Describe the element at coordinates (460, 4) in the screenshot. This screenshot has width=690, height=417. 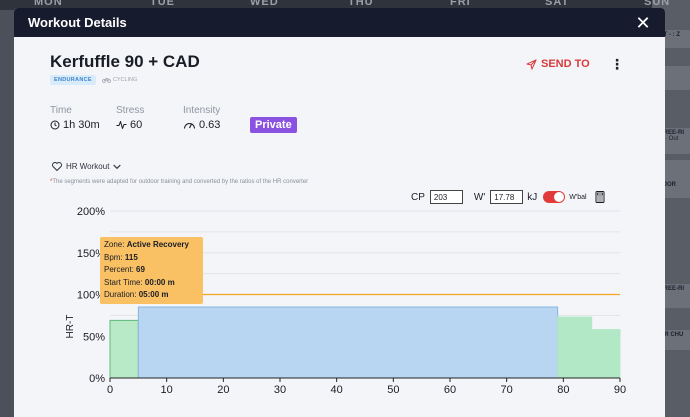
I see `calendar-day-fri: FRI` at that location.